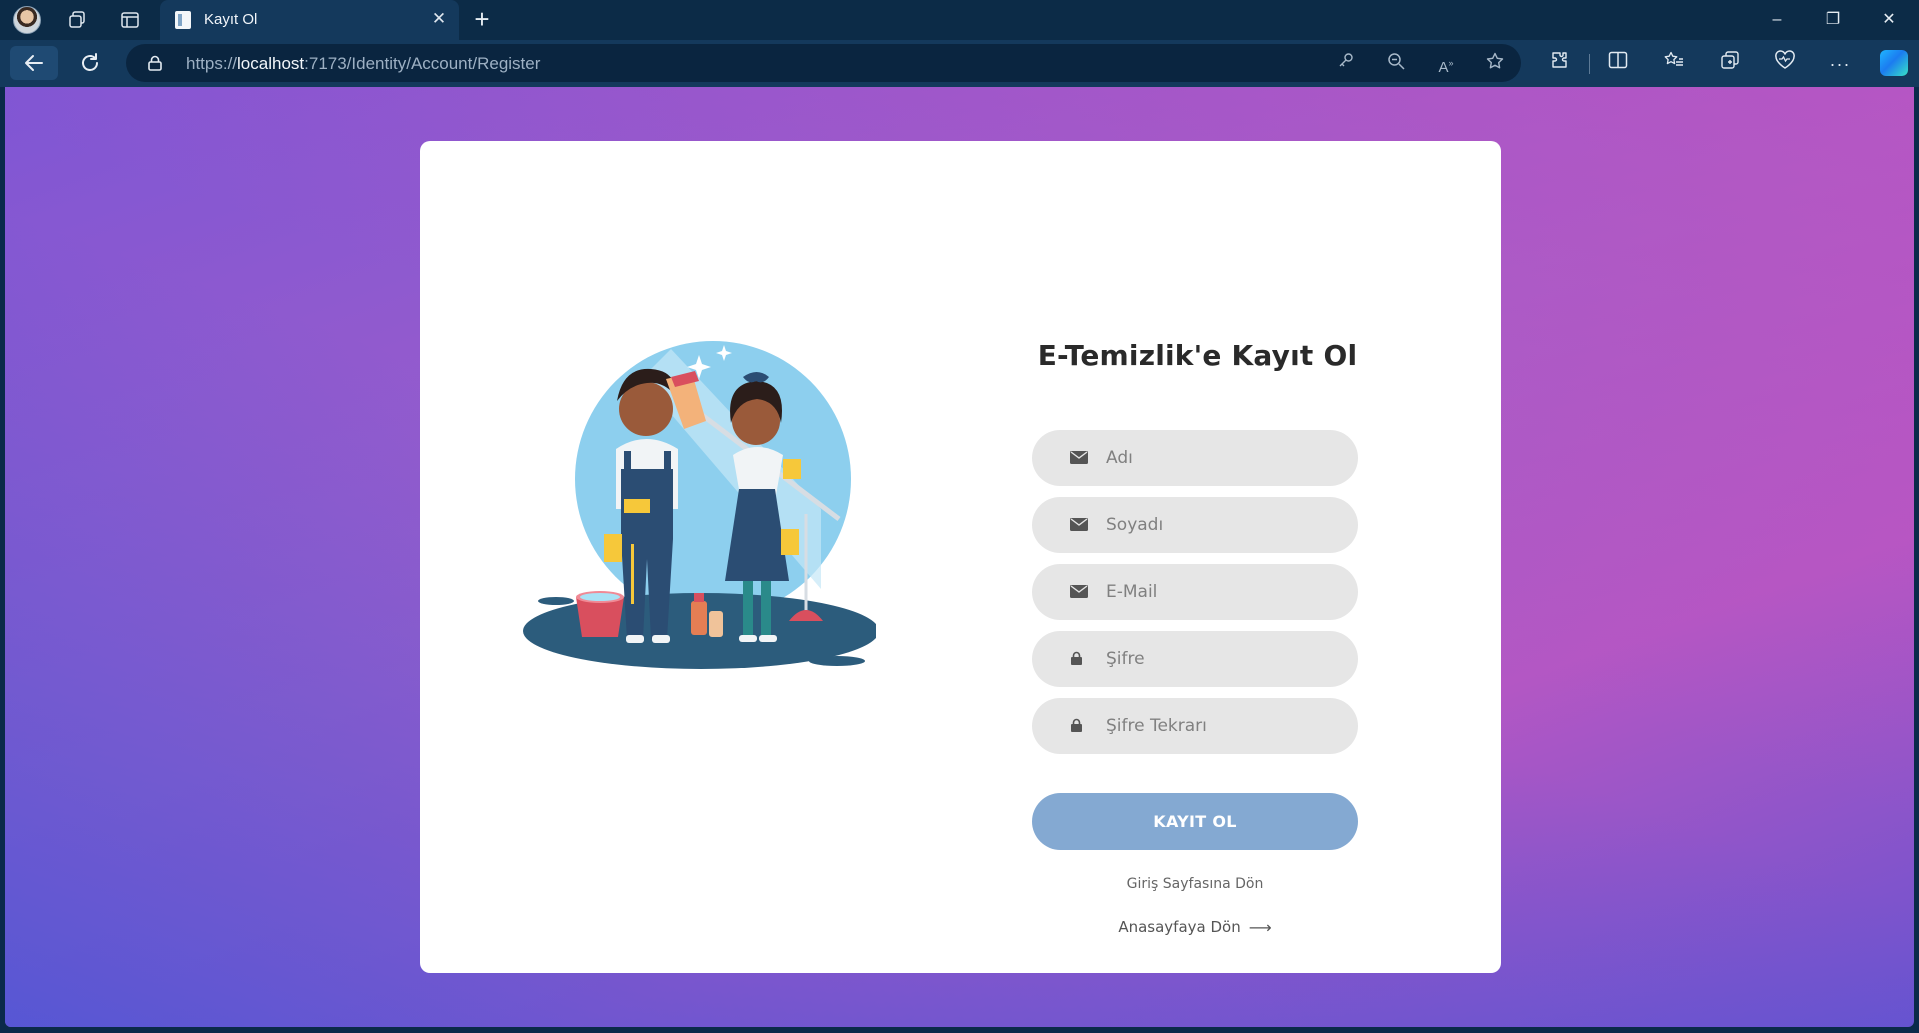 Image resolution: width=1919 pixels, height=1033 pixels. Describe the element at coordinates (1260, 927) in the screenshot. I see `arrow-right-icon: ⟶` at that location.